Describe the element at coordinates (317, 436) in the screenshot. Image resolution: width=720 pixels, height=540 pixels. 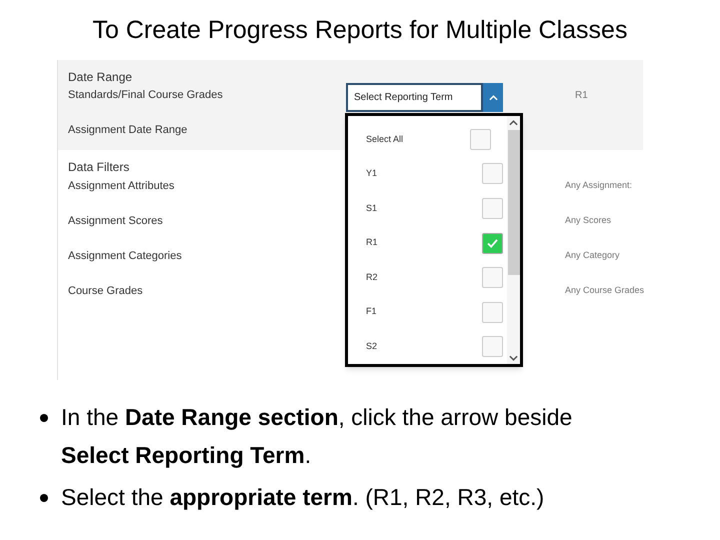
I see `bullet-text: In the Date Range section, click the arrow beside Select Reporting Term.` at that location.